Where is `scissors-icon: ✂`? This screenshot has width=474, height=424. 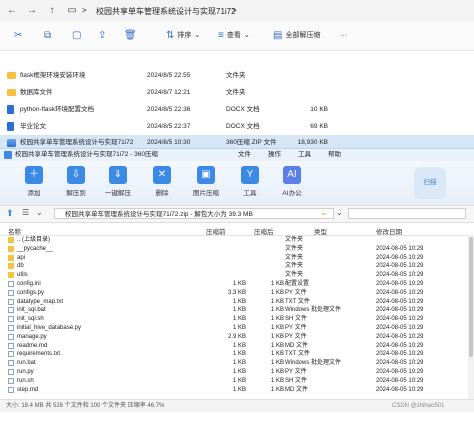
scissors-icon: ✂ is located at coordinates (18, 35).